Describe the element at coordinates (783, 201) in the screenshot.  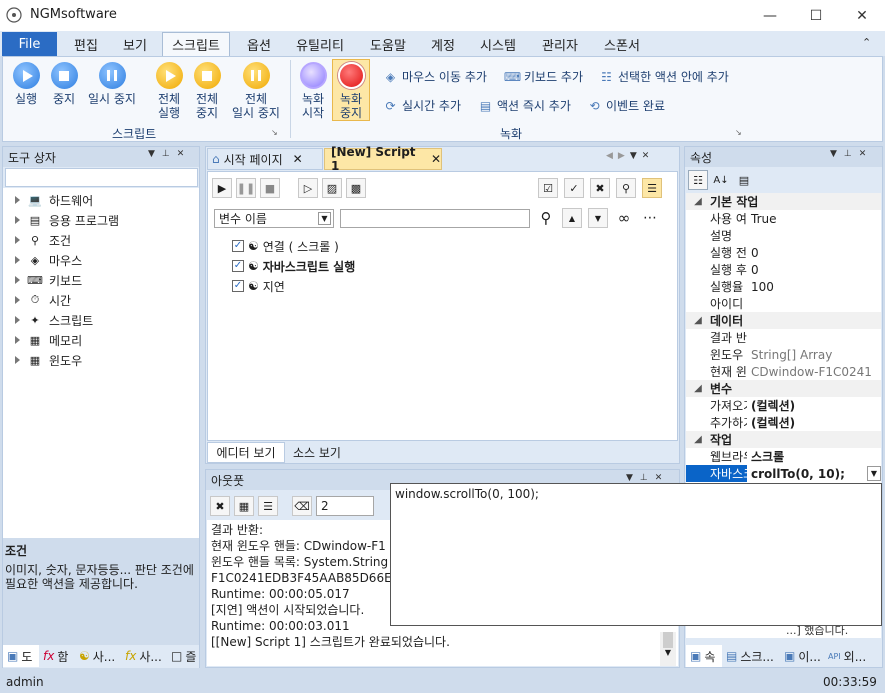
I see `property-category: ◢ 기본 작업` at that location.